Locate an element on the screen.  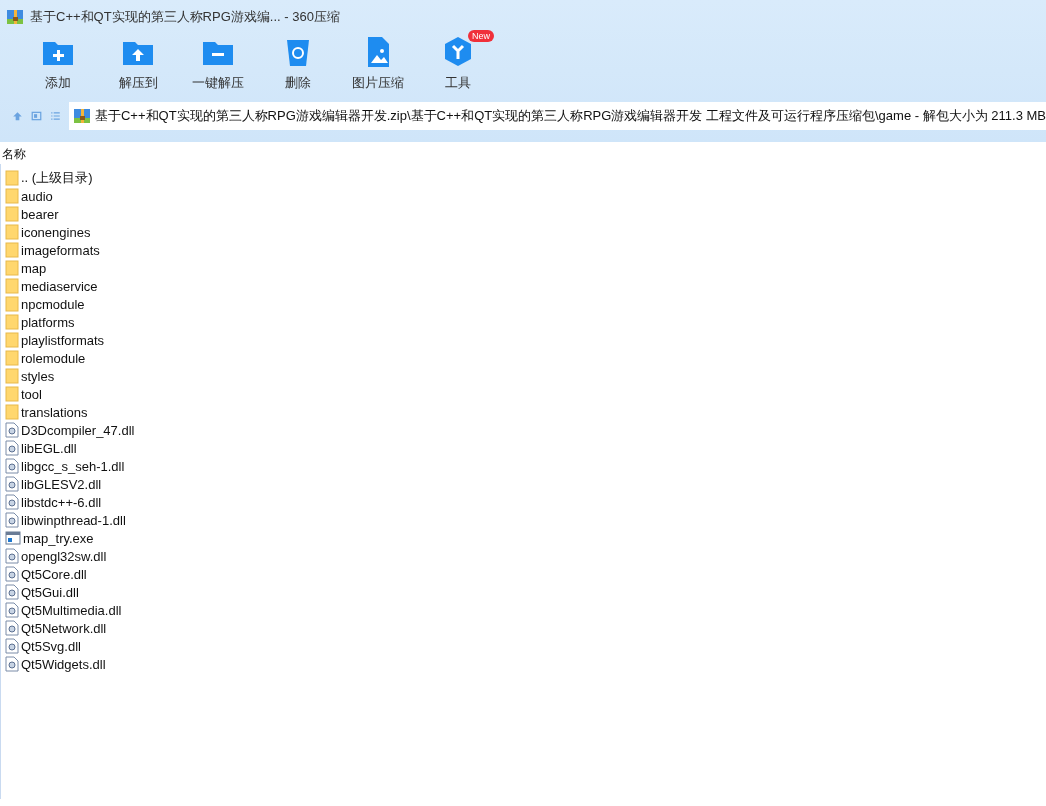
file-name: Qt5Multimedia.dll is located at coordinates (71, 610).